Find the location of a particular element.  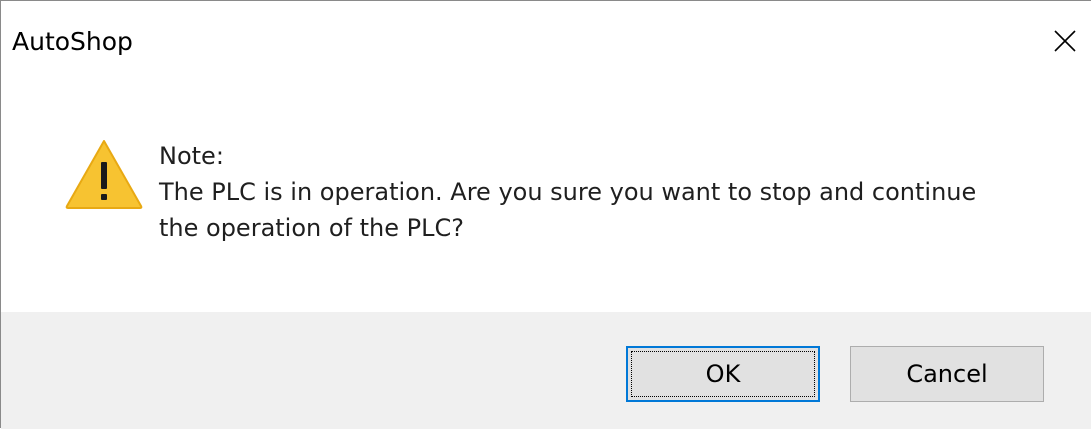

close-icon is located at coordinates (1065, 41).